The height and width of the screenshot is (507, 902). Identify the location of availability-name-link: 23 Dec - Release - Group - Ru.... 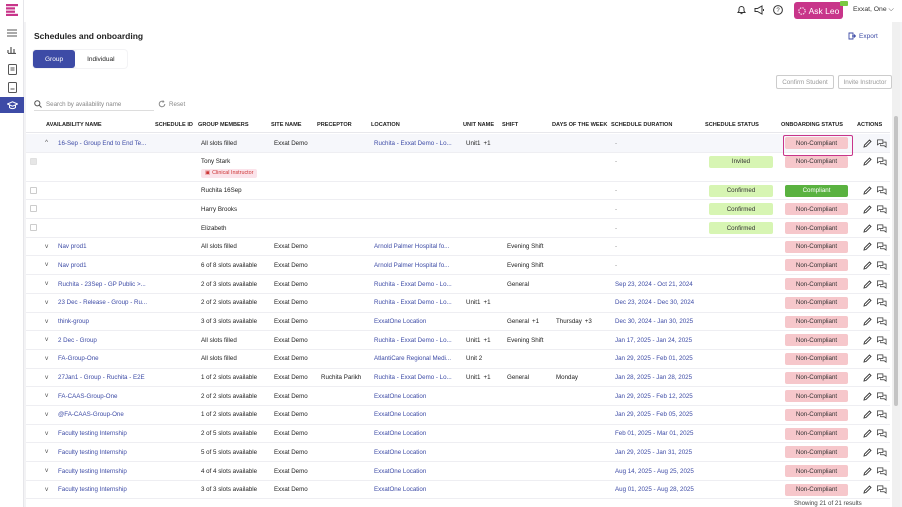
(102, 302).